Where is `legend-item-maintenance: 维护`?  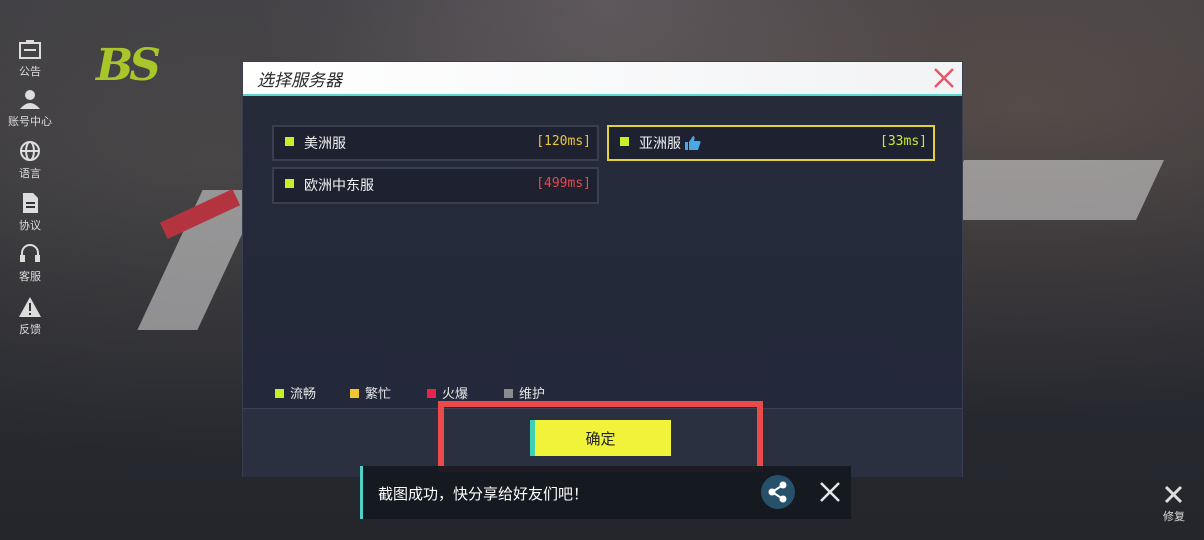 legend-item-maintenance: 维护 is located at coordinates (524, 392).